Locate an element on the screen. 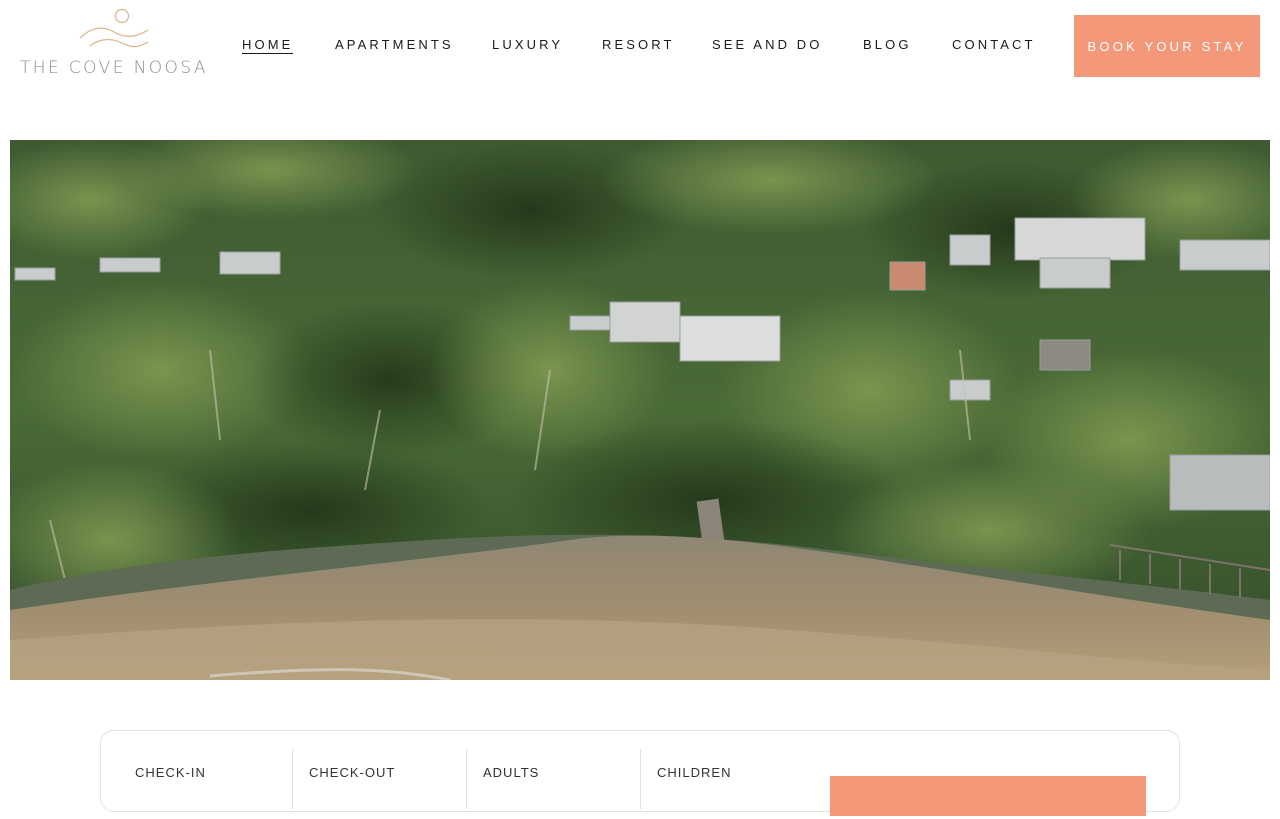 The image size is (1280, 819). booking-form: CHECK-IN CHECK-OUT ADULTS CHILDREN is located at coordinates (640, 773).